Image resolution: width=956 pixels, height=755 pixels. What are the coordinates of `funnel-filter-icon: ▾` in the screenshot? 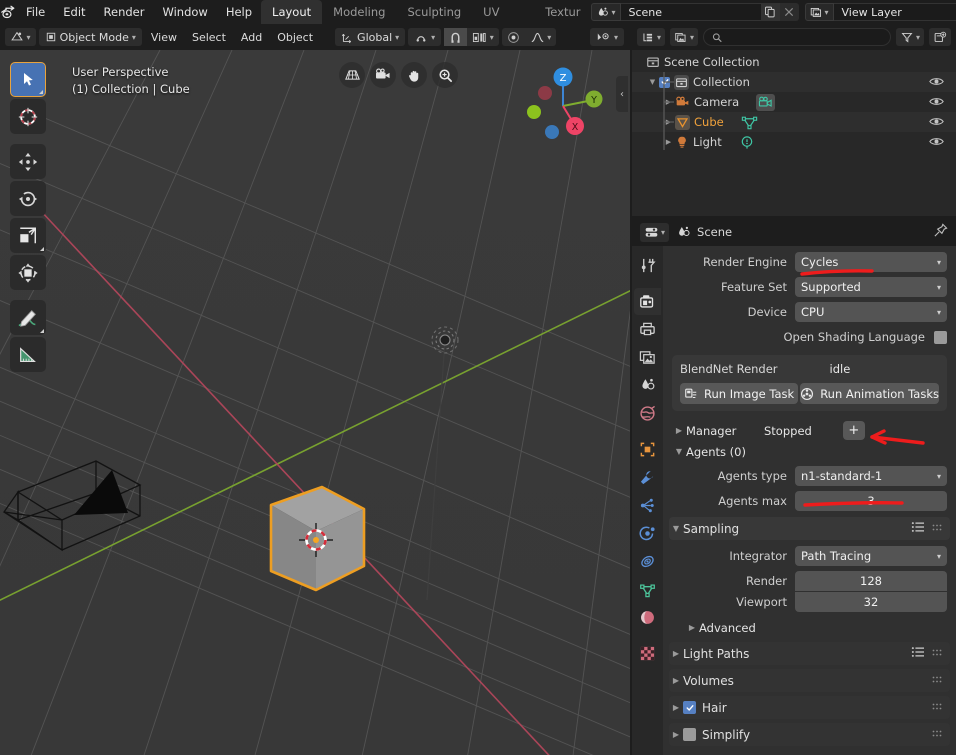 It's located at (909, 37).